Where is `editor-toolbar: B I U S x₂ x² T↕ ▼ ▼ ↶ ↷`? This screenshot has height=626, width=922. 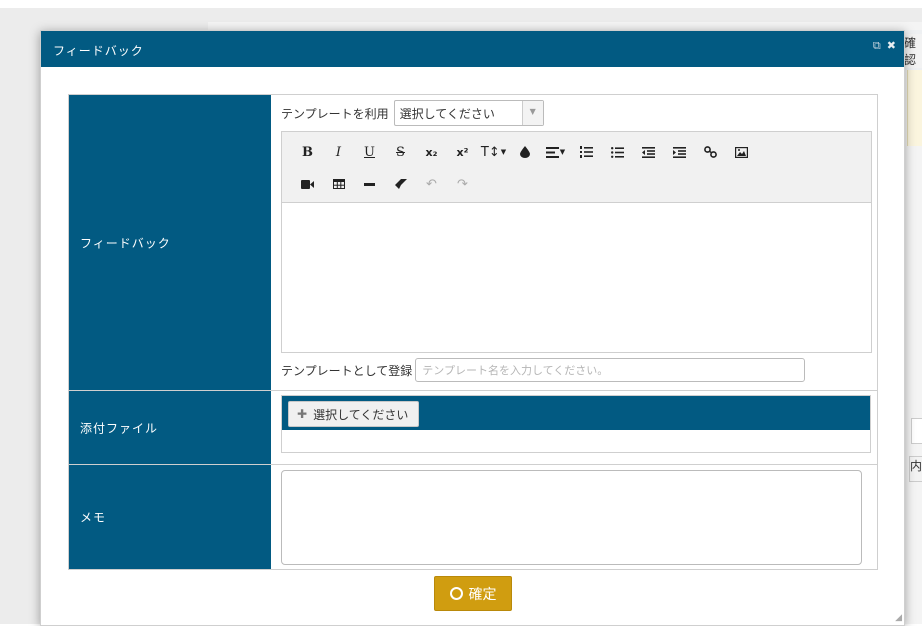
editor-toolbar: B I U S x₂ x² T↕ ▼ ▼ ↶ ↷ is located at coordinates (576, 167).